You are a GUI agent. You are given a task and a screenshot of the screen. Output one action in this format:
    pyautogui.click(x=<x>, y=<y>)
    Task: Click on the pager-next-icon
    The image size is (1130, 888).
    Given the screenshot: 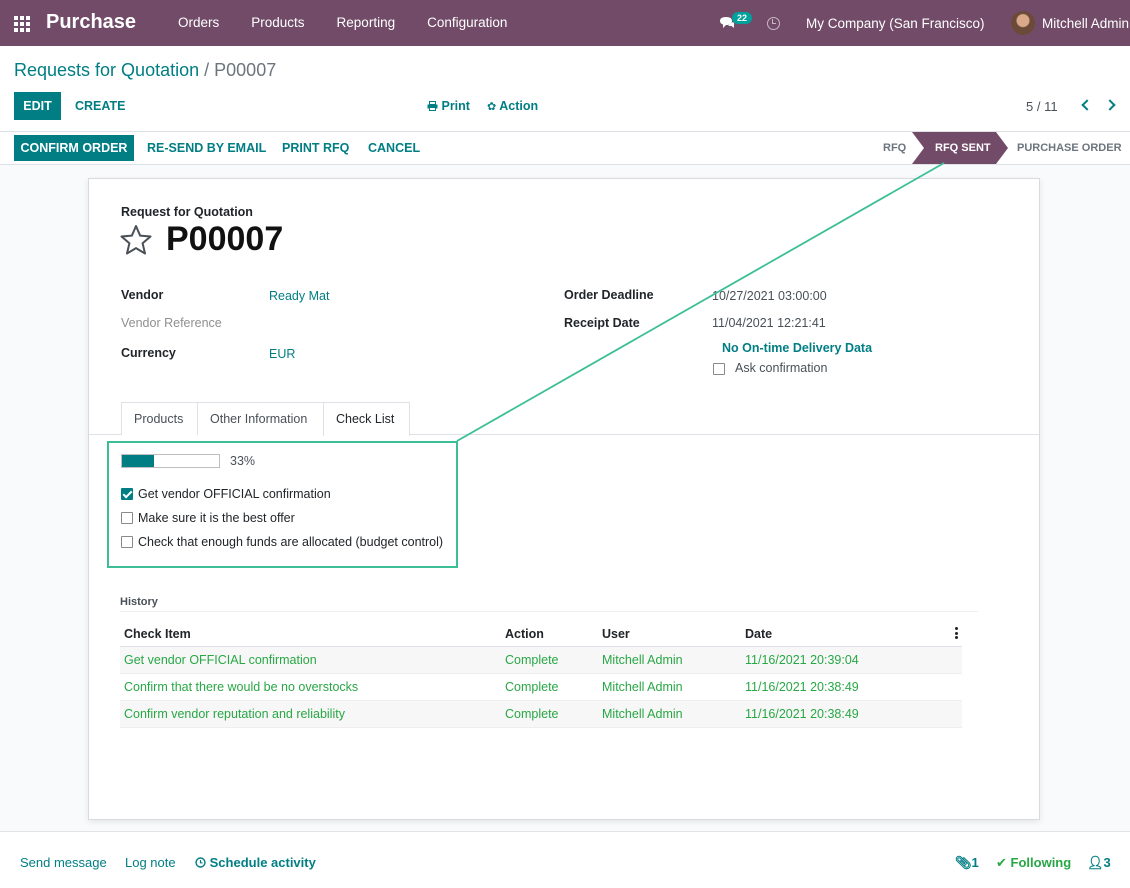 What is the action you would take?
    pyautogui.click(x=1110, y=105)
    